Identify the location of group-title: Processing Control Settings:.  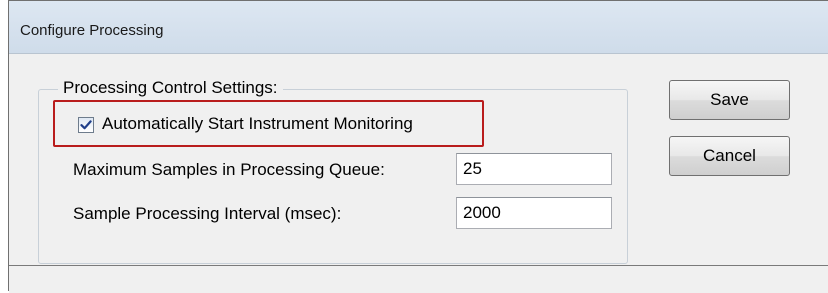
(170, 88).